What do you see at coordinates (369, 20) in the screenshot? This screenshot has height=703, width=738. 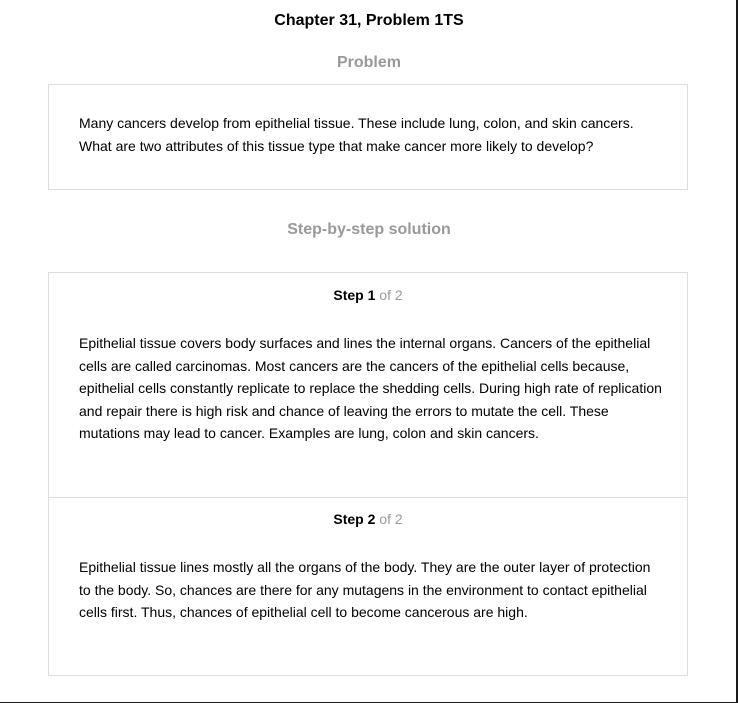 I see `page-title: Chapter 31, Problem 1TS` at bounding box center [369, 20].